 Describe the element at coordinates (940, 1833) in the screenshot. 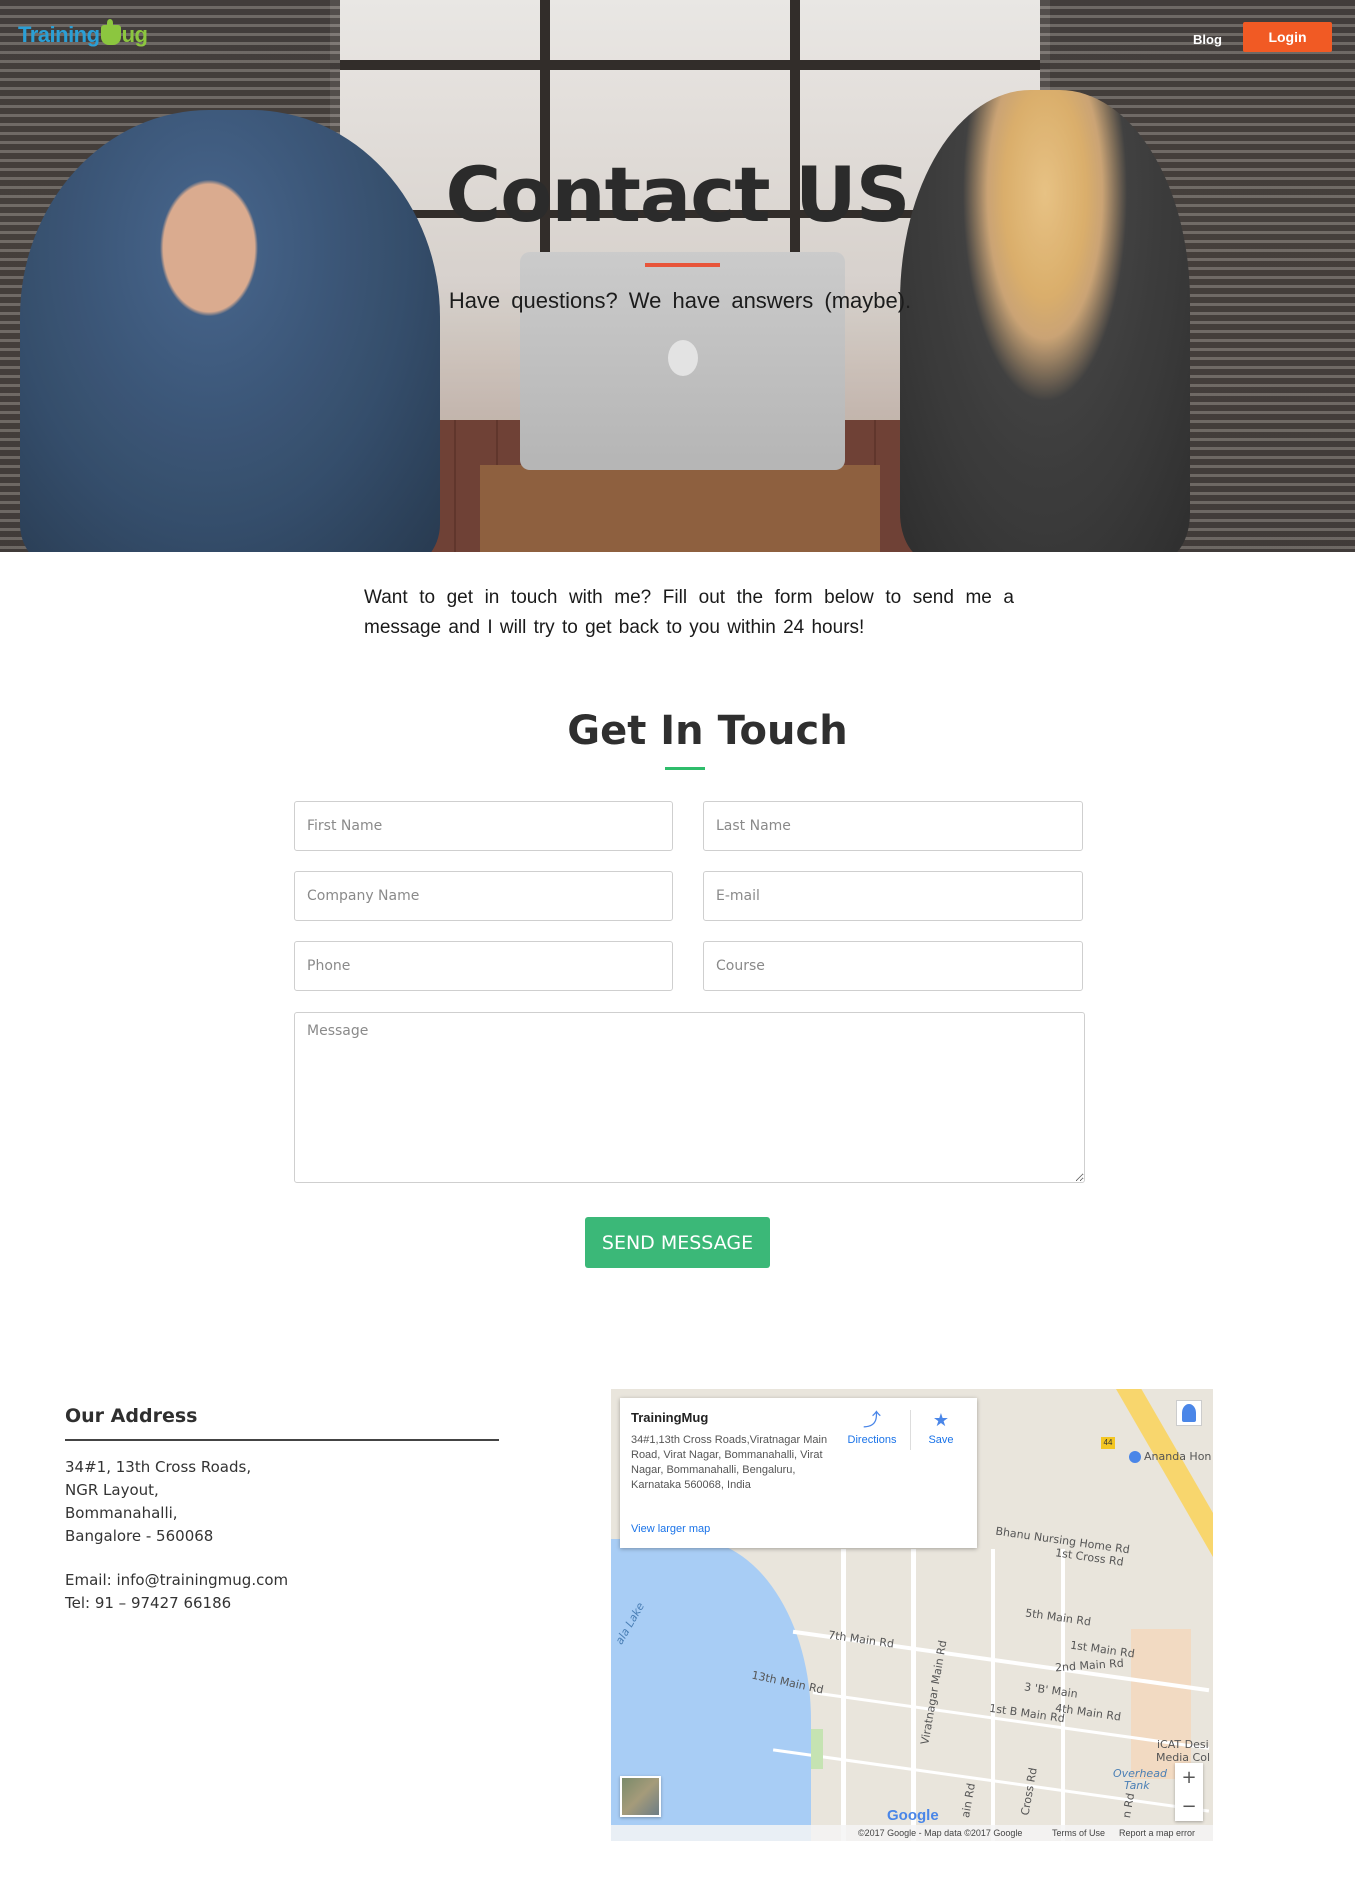

I see `map-copyright: ©2017 Google - Map data ©2017 Google` at that location.